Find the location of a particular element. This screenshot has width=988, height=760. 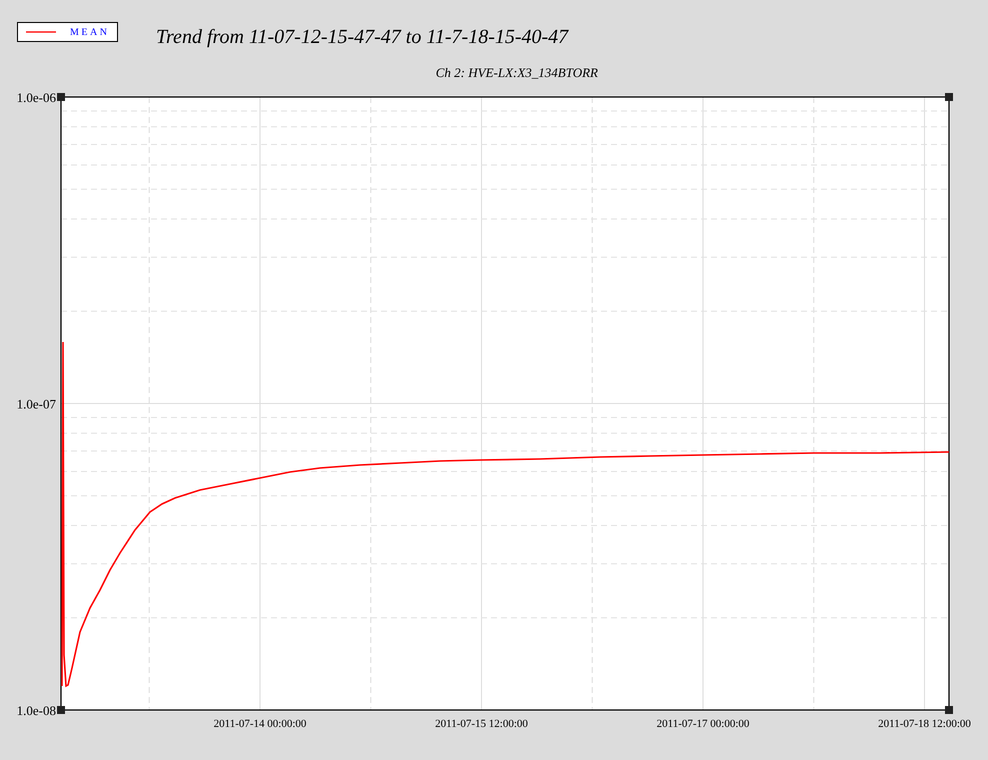

y-tick-label: 1.0e-07 is located at coordinates (36, 404).